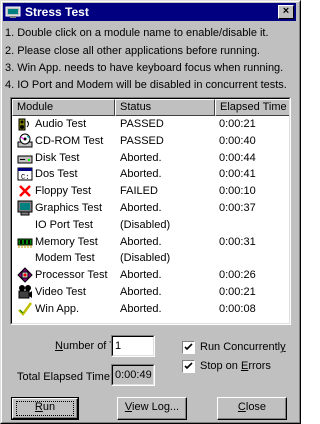 The height and width of the screenshot is (424, 320). Describe the element at coordinates (237, 140) in the screenshot. I see `module-elapsed-time: 0:00:40` at that location.